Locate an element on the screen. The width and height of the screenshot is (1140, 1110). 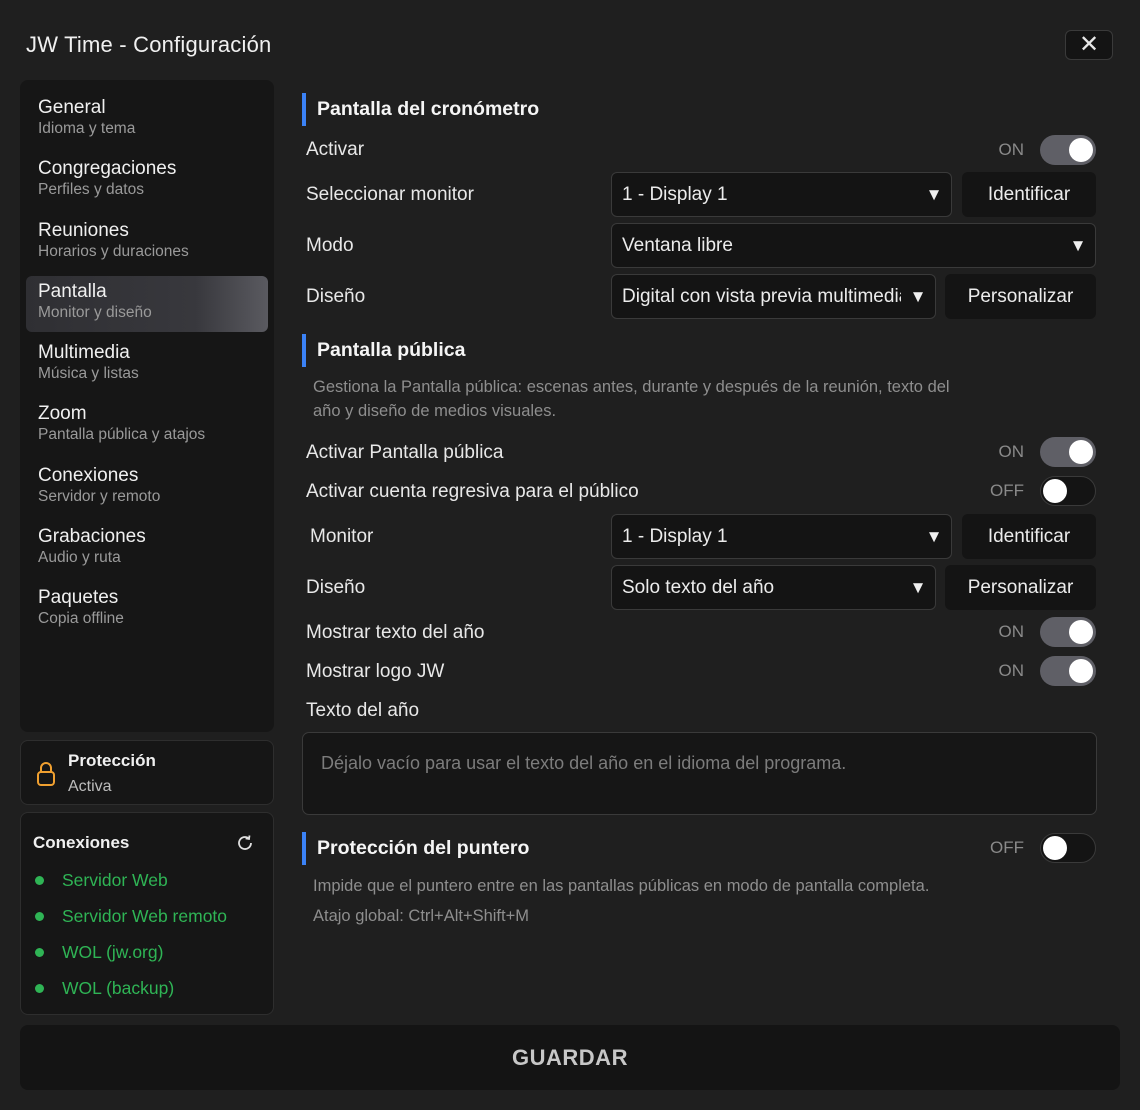
show-logo-toggle is located at coordinates (1068, 671).